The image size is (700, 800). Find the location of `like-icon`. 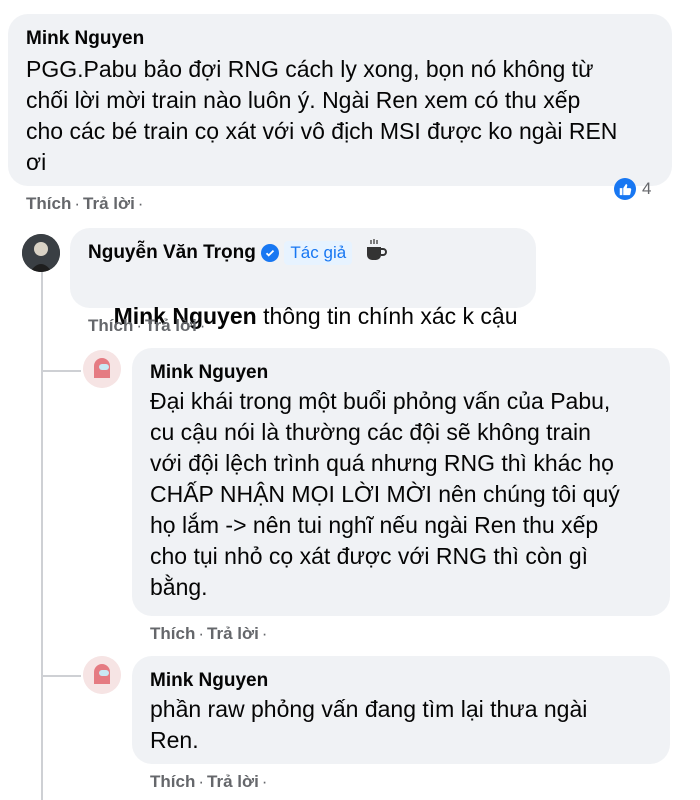

like-icon is located at coordinates (625, 189).